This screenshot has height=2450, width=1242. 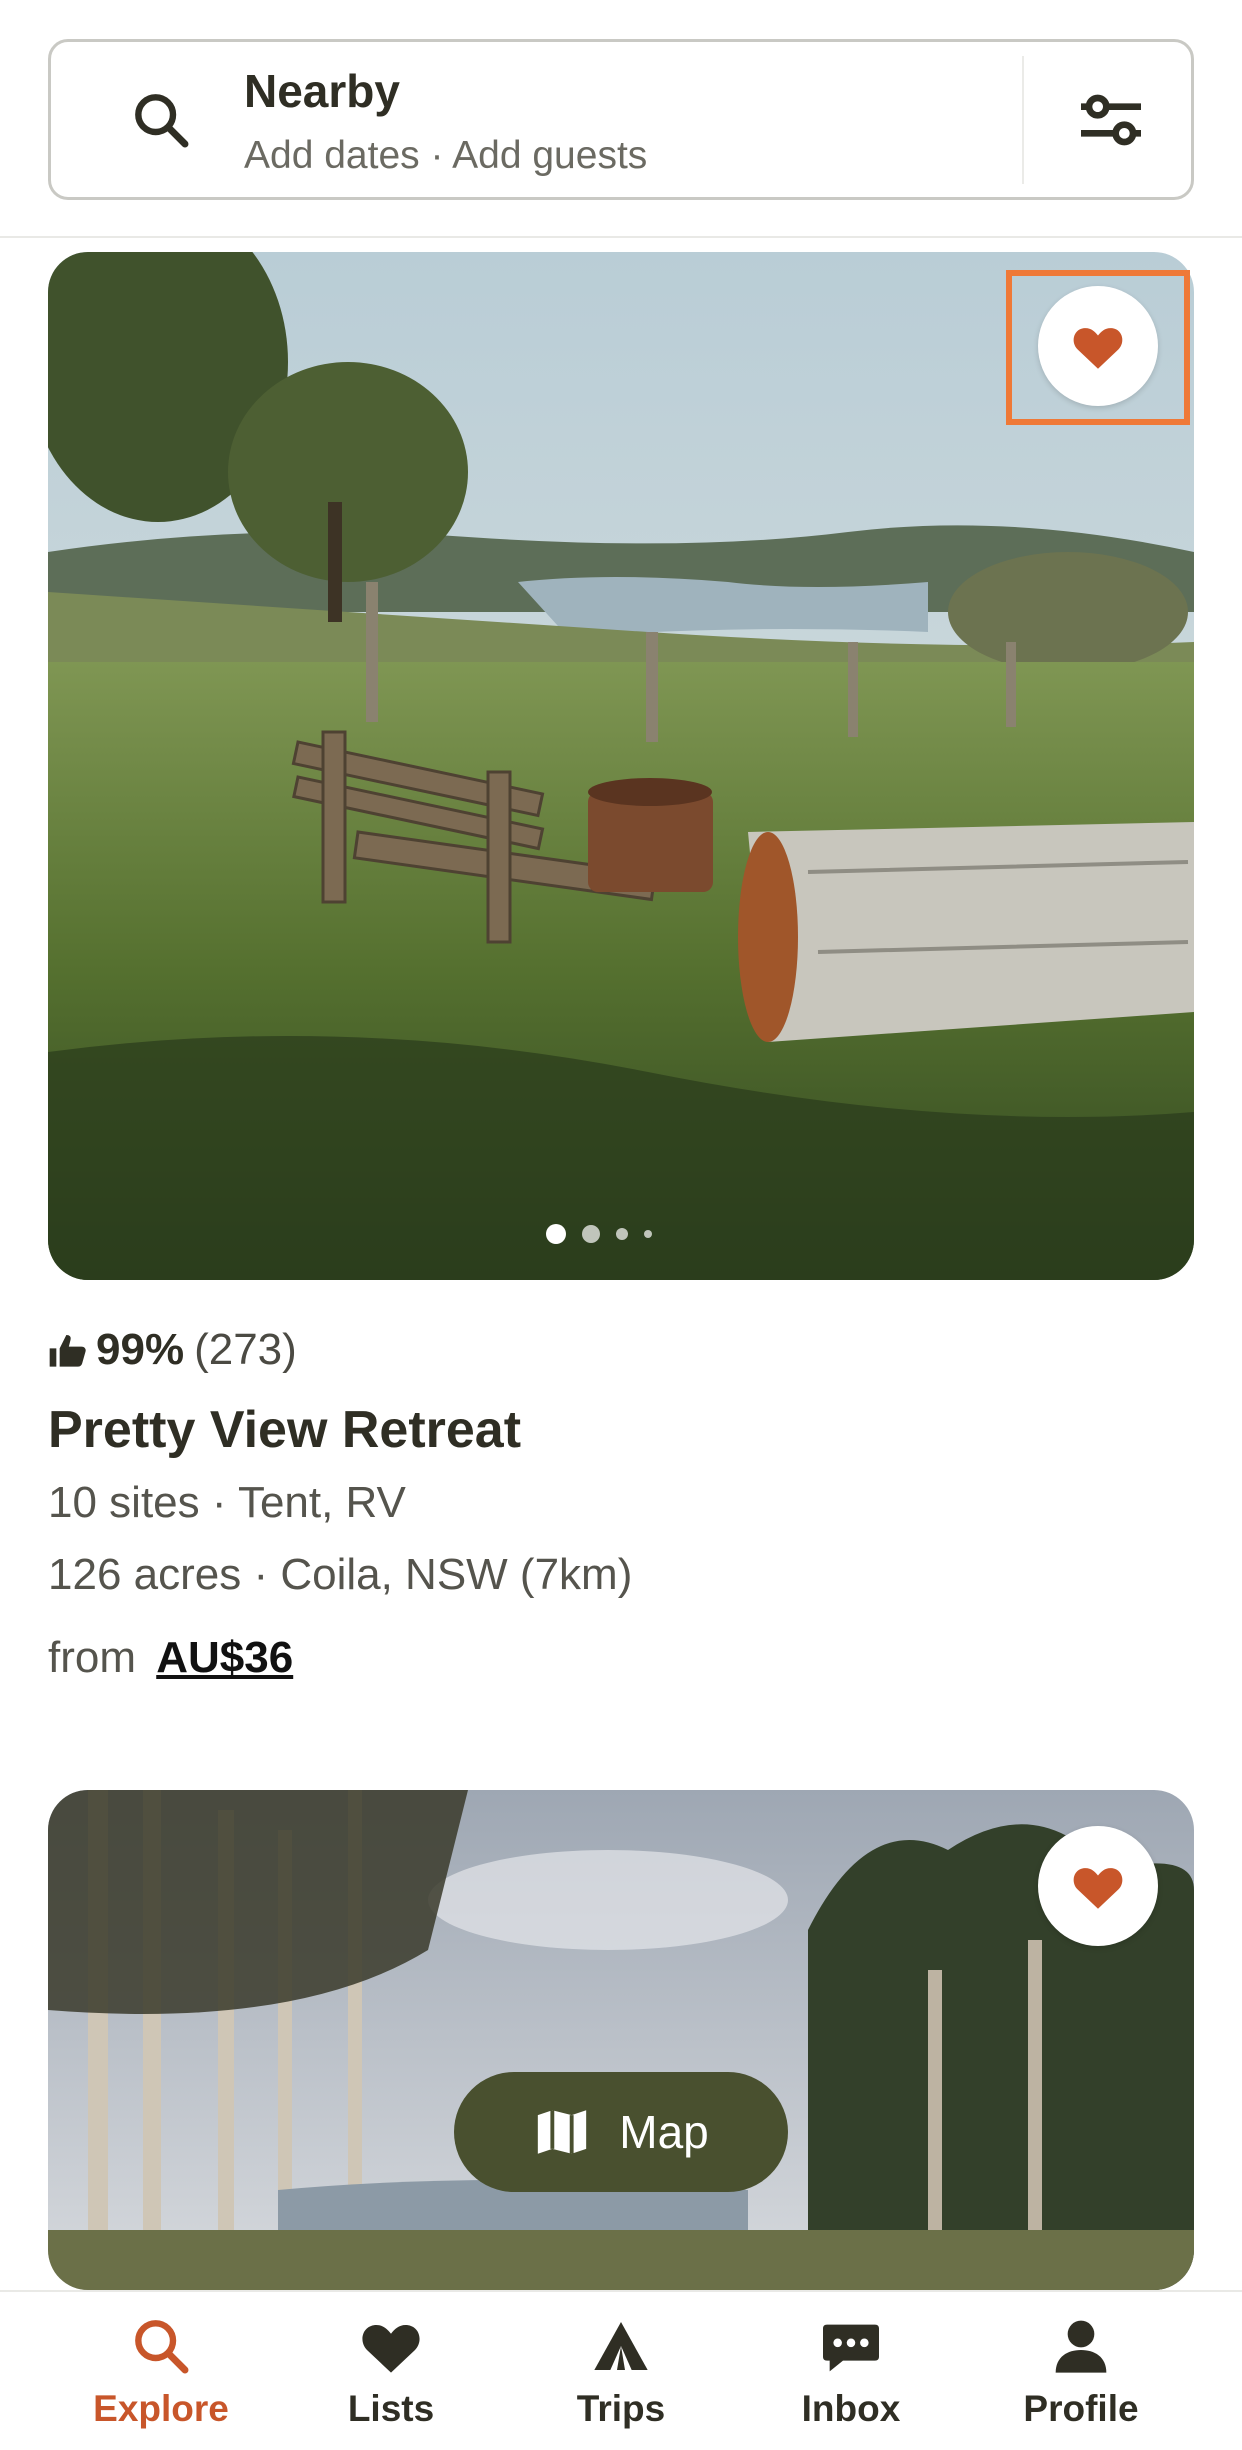 I want to click on nav-inbox: Inbox, so click(x=851, y=2371).